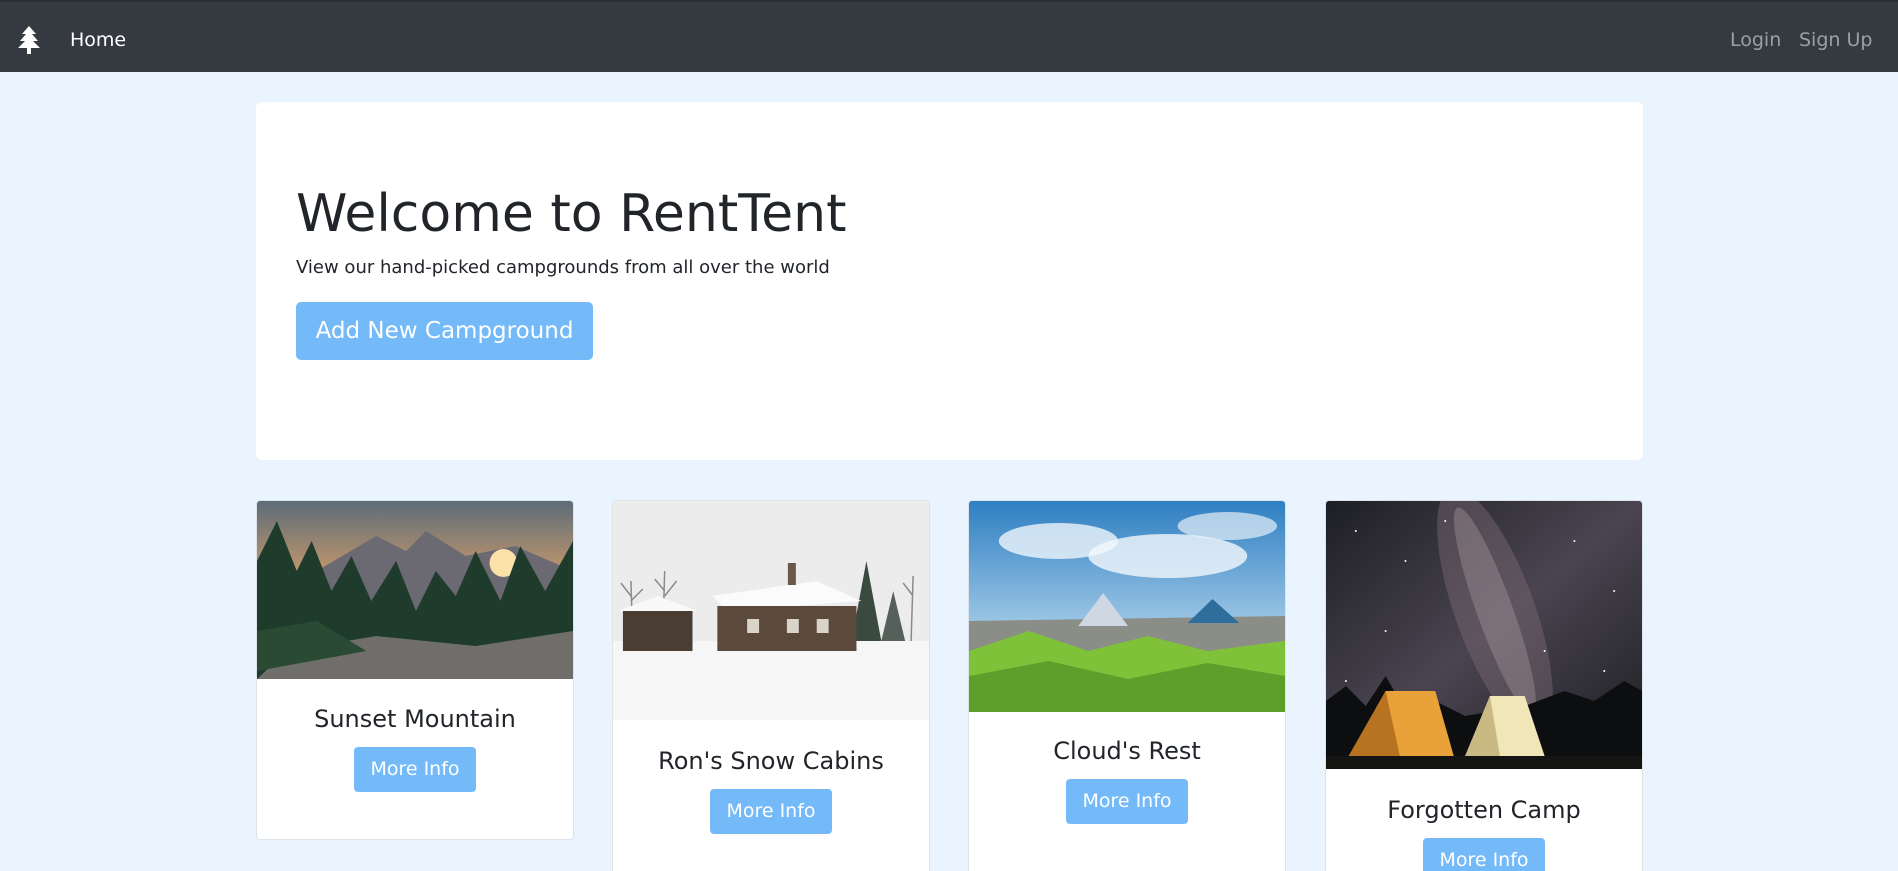 The image size is (1898, 871). Describe the element at coordinates (771, 610) in the screenshot. I see `campground-image-snow-cabins` at that location.